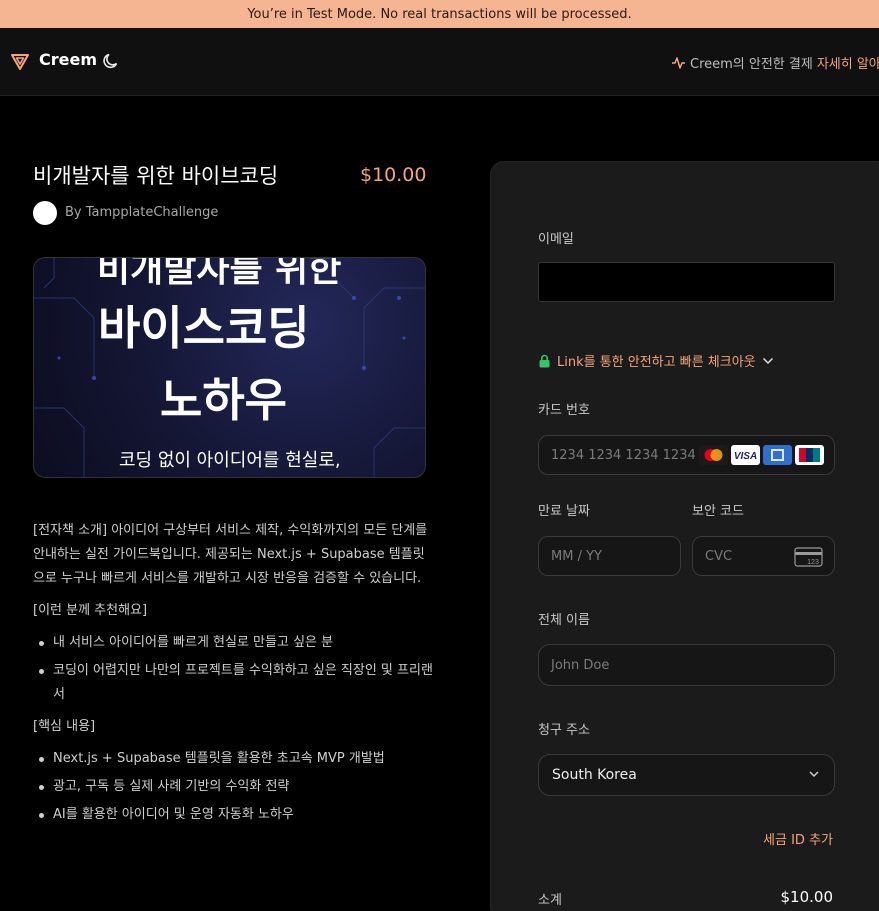 The width and height of the screenshot is (879, 911). What do you see at coordinates (229, 367) in the screenshot?
I see `product-cover-image: 비개발자를 위한 바이스코딩 노하우 코딩 없이 아이디어를 현실로,` at bounding box center [229, 367].